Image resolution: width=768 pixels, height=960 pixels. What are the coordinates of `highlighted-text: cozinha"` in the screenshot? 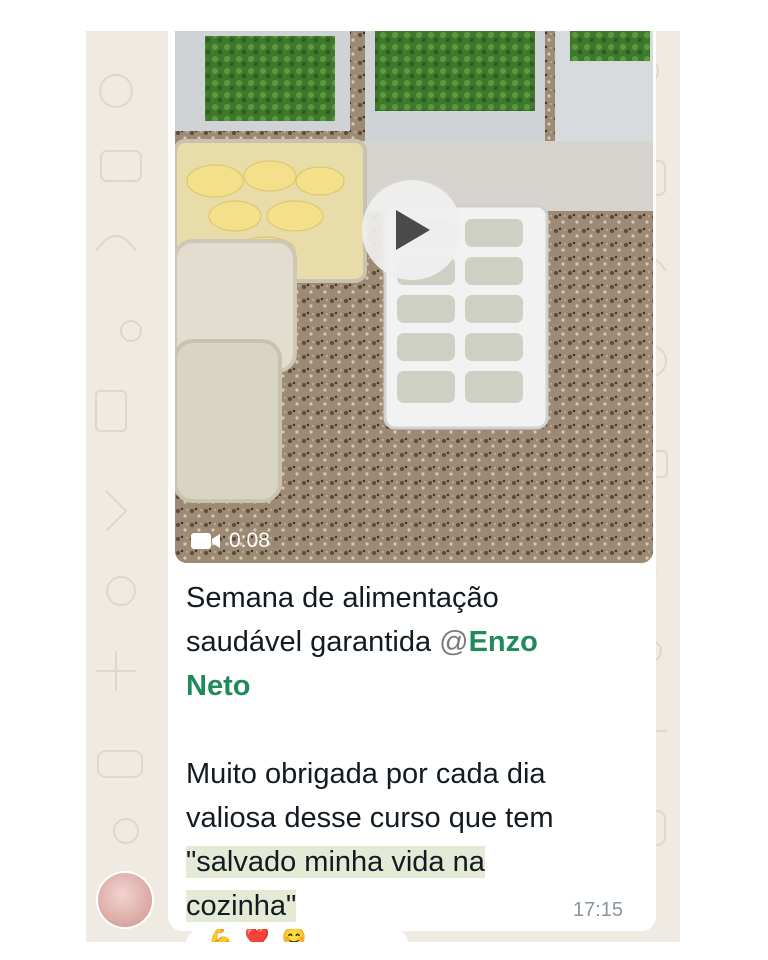 It's located at (241, 906).